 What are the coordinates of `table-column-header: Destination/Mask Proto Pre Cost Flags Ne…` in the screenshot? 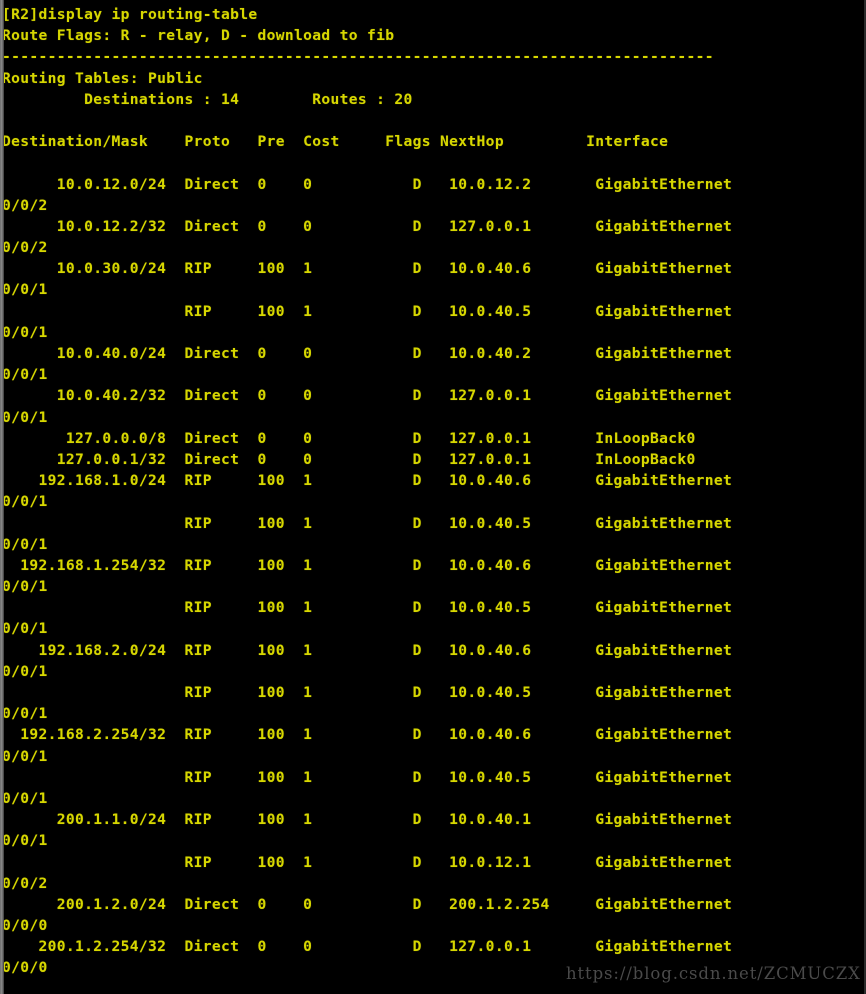 It's located at (335, 142).